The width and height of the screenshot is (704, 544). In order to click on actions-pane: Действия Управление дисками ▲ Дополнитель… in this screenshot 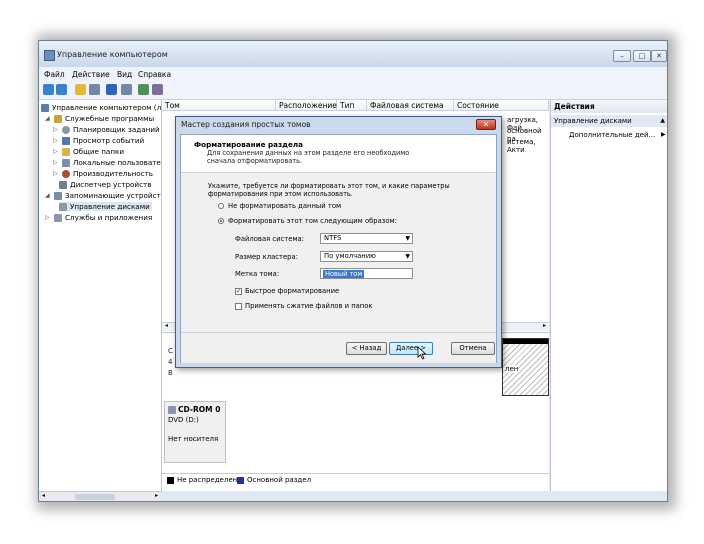, I will do `click(608, 295)`.